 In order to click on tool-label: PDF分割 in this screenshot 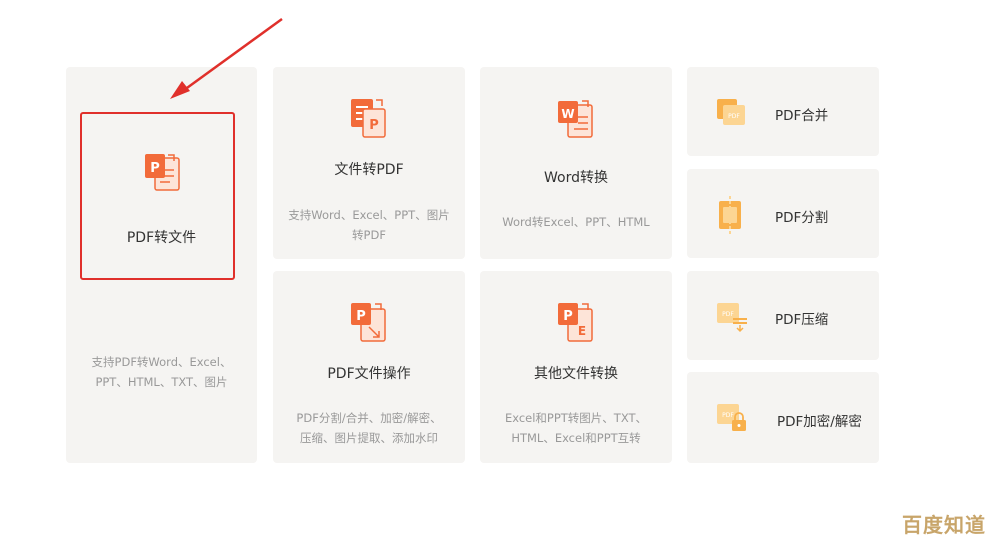, I will do `click(802, 218)`.